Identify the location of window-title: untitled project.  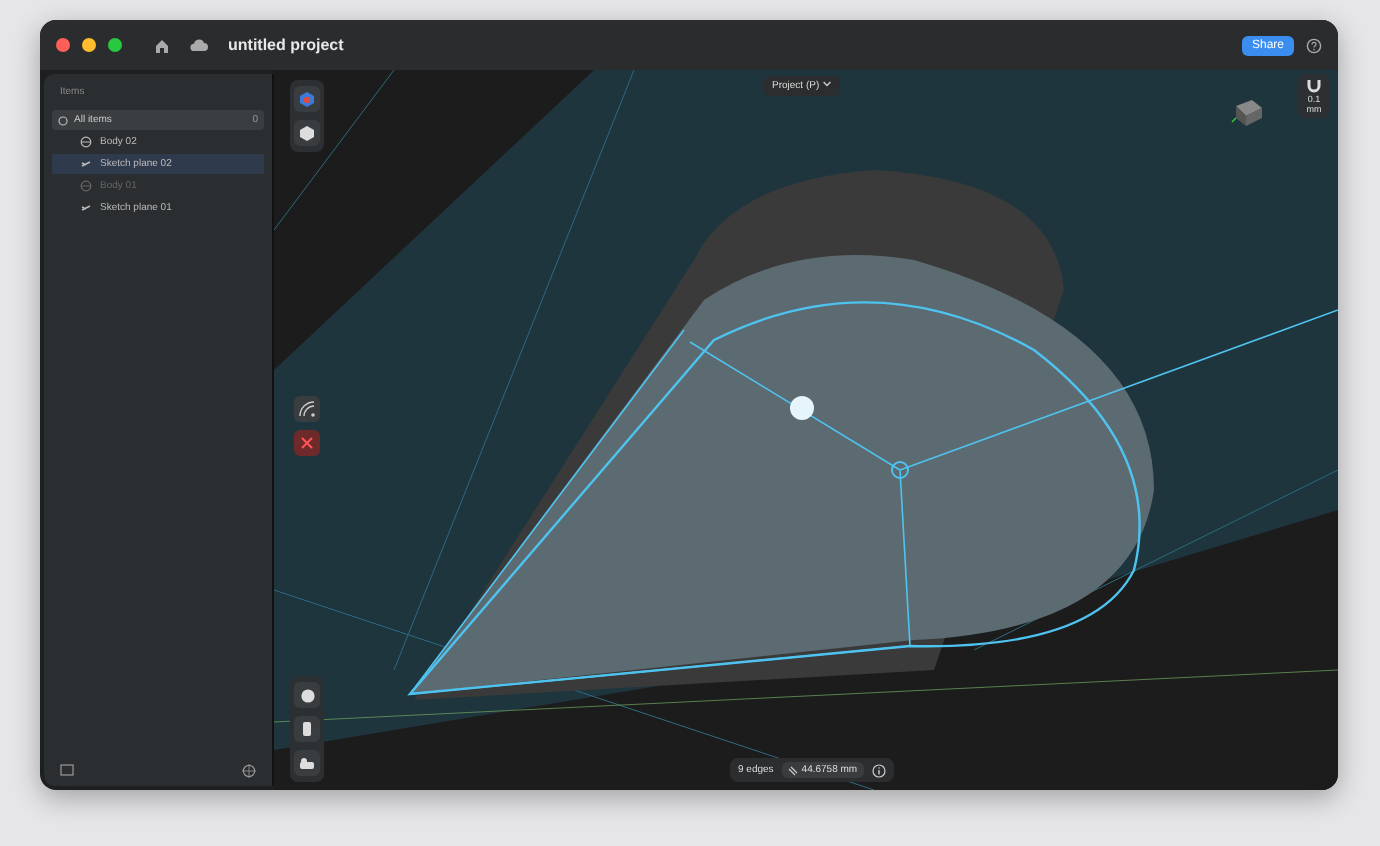
(286, 45).